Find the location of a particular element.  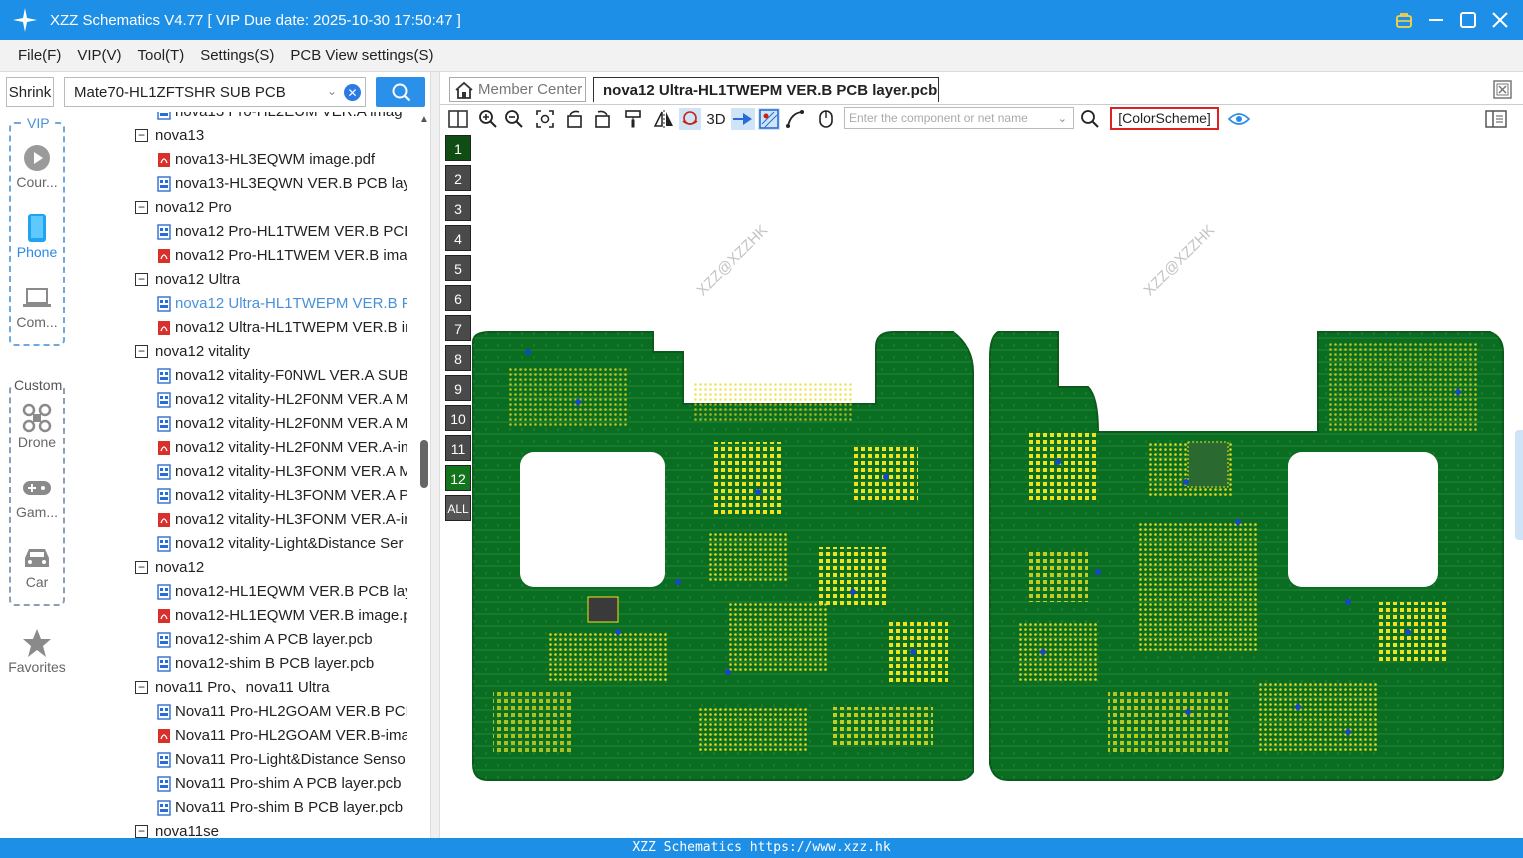

component-search-input: Enter the component or net name ⌄ is located at coordinates (959, 118).